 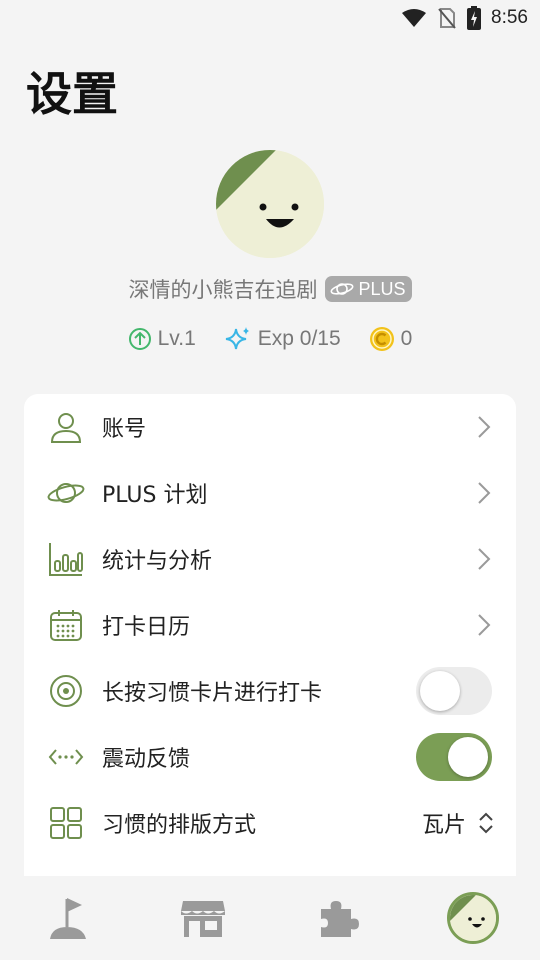 I want to click on layout-select: 瓦片, so click(x=458, y=823).